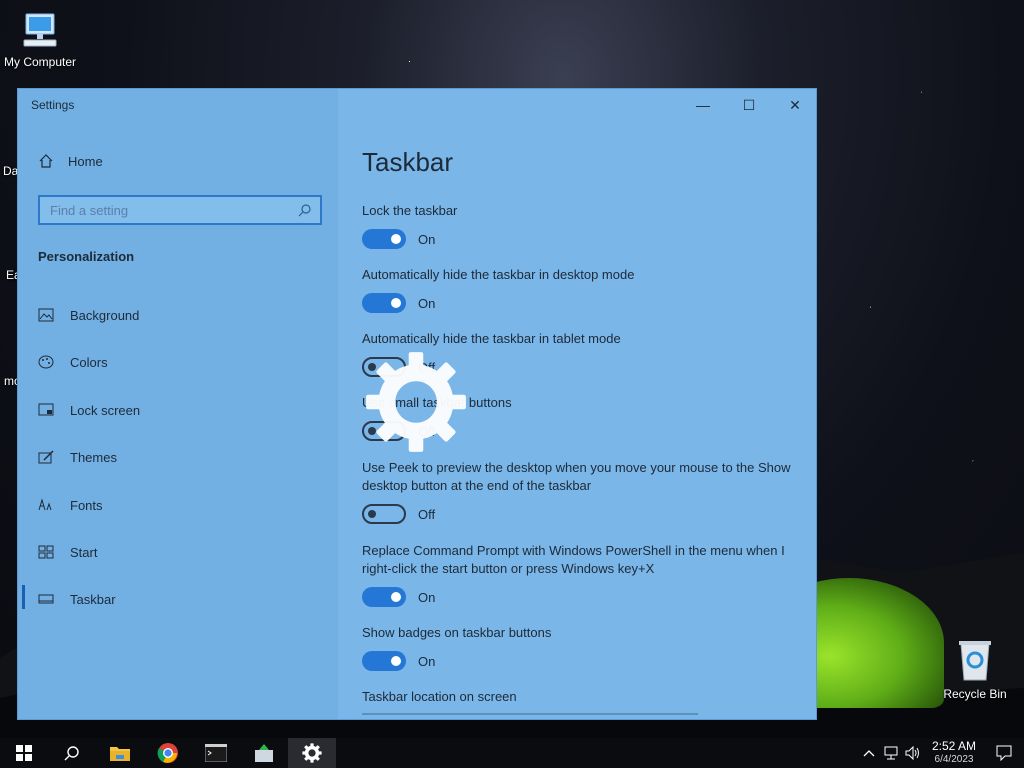 Image resolution: width=1024 pixels, height=768 pixels. Describe the element at coordinates (975, 661) in the screenshot. I see `recycle-bin-icon` at that location.